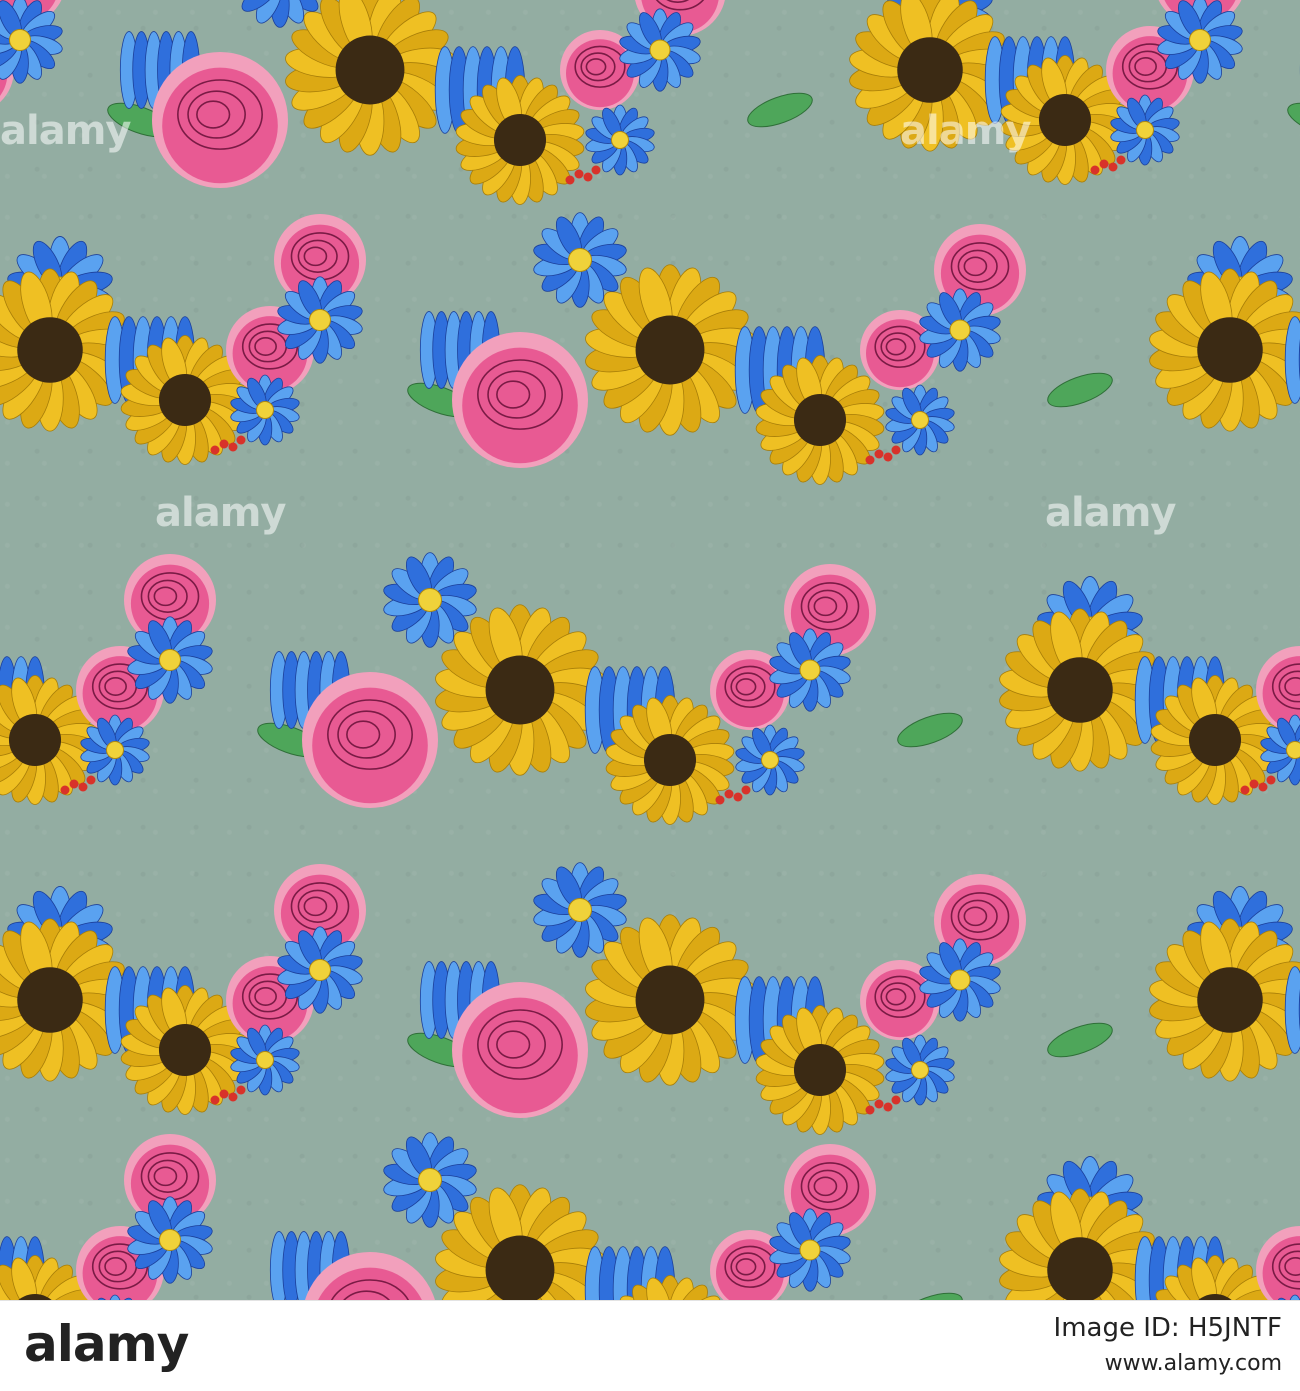  Describe the element at coordinates (1193, 1363) in the screenshot. I see `site-url: www.alamy.com` at that location.